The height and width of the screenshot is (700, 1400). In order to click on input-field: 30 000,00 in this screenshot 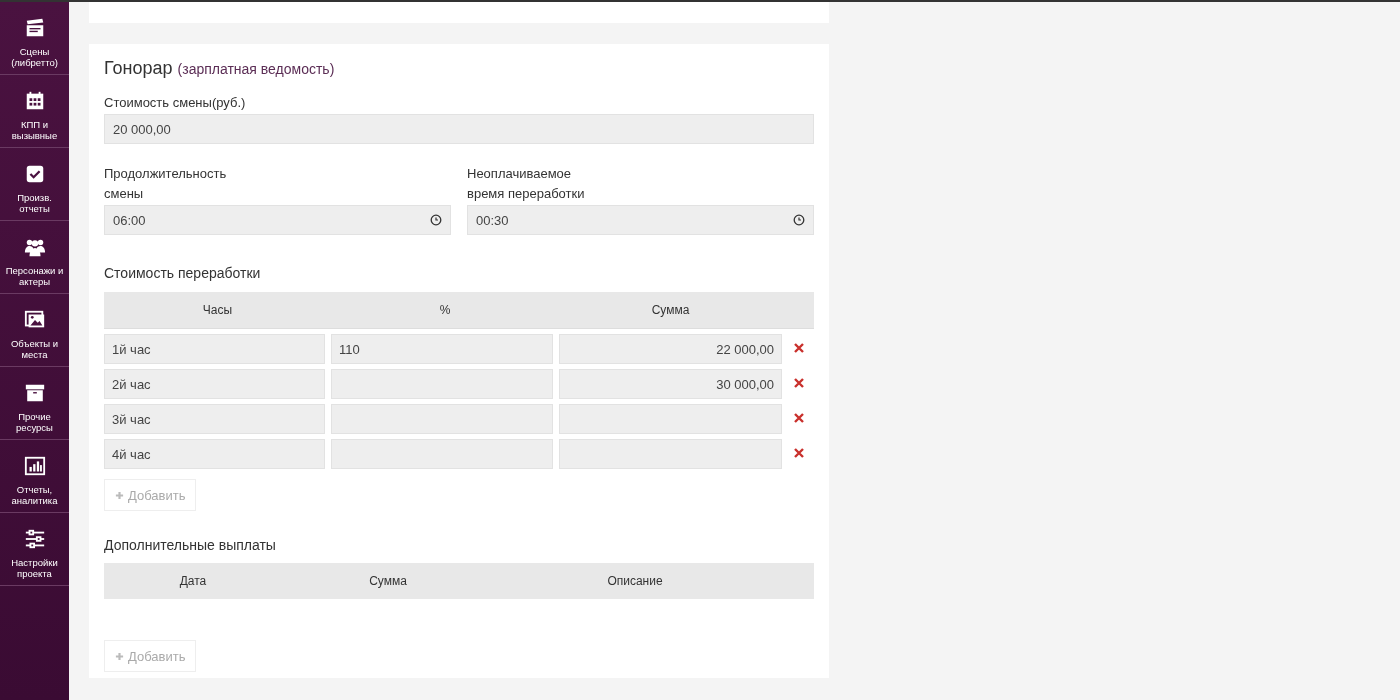, I will do `click(670, 384)`.